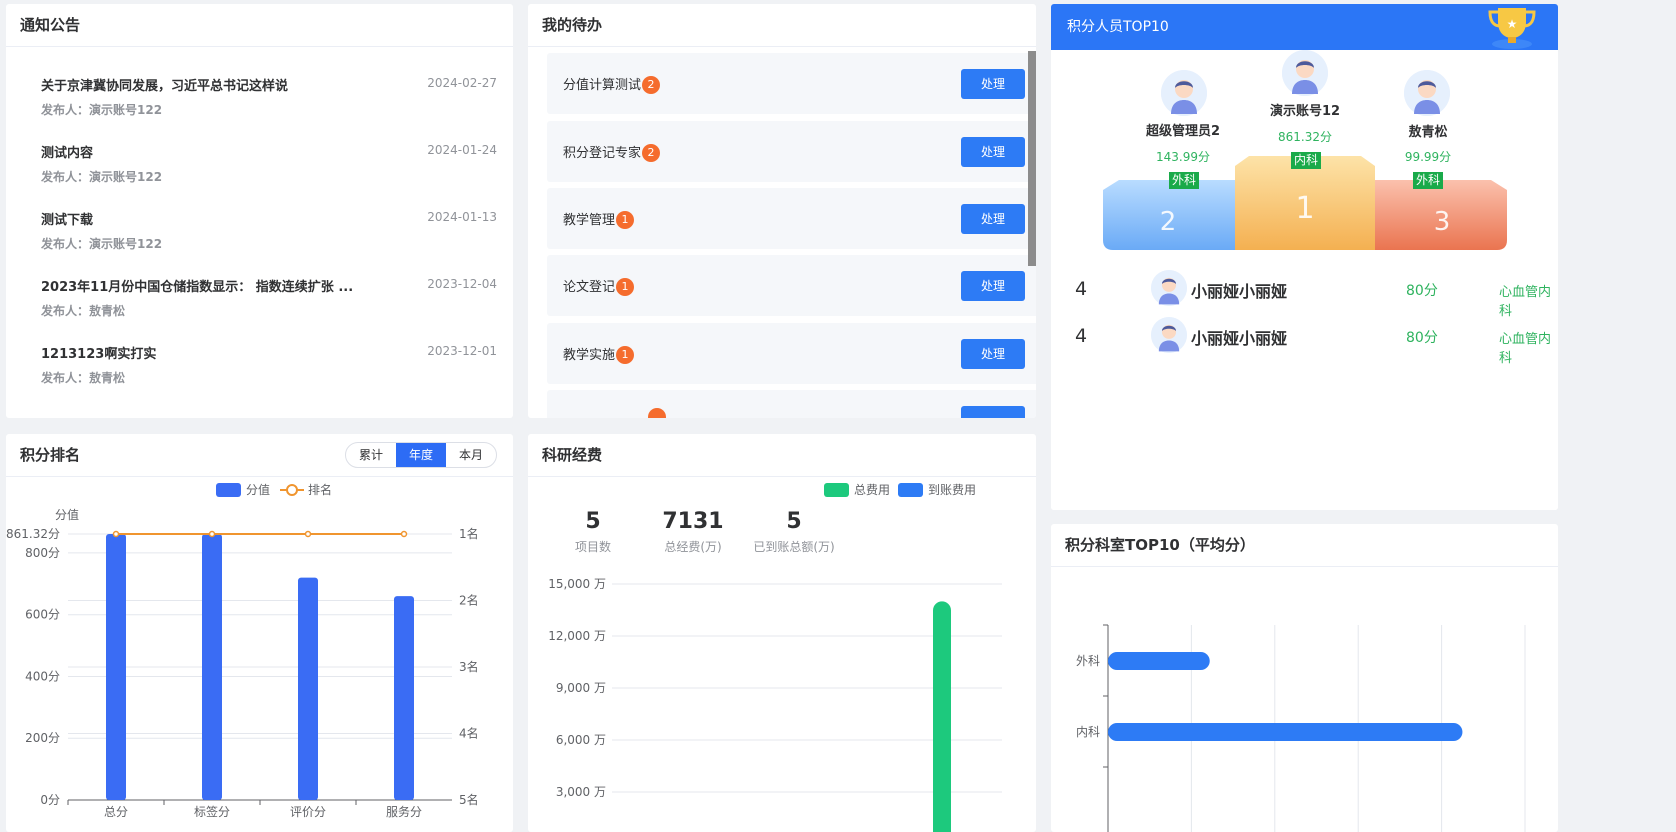 The image size is (1676, 832). I want to click on top10-header: 积分人员TOP10, so click(1304, 27).